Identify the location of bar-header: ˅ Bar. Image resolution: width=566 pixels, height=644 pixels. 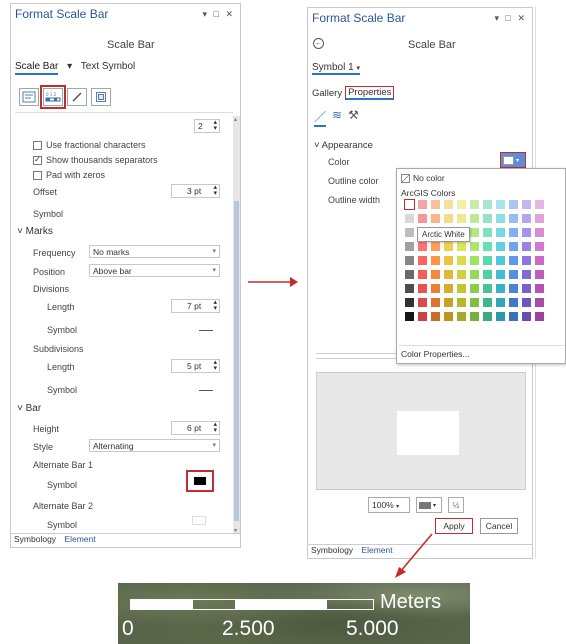
(29, 408).